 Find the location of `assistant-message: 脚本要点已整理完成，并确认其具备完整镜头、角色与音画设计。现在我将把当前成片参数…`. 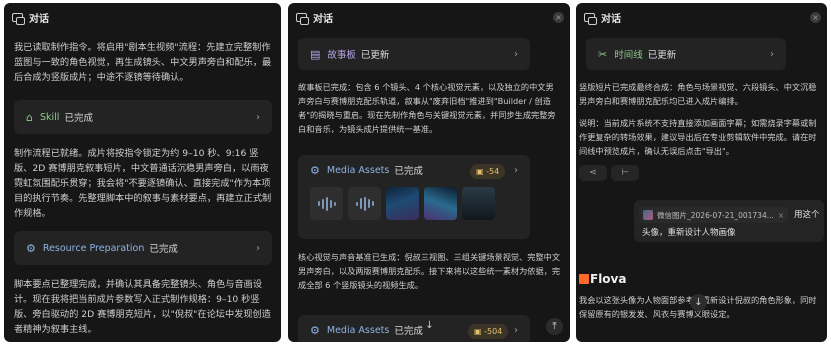

assistant-message: 脚本要点已整理完成，并确认其具备完整镜头、角色与音画设计。现在我将把当前成片参数… is located at coordinates (142, 307).